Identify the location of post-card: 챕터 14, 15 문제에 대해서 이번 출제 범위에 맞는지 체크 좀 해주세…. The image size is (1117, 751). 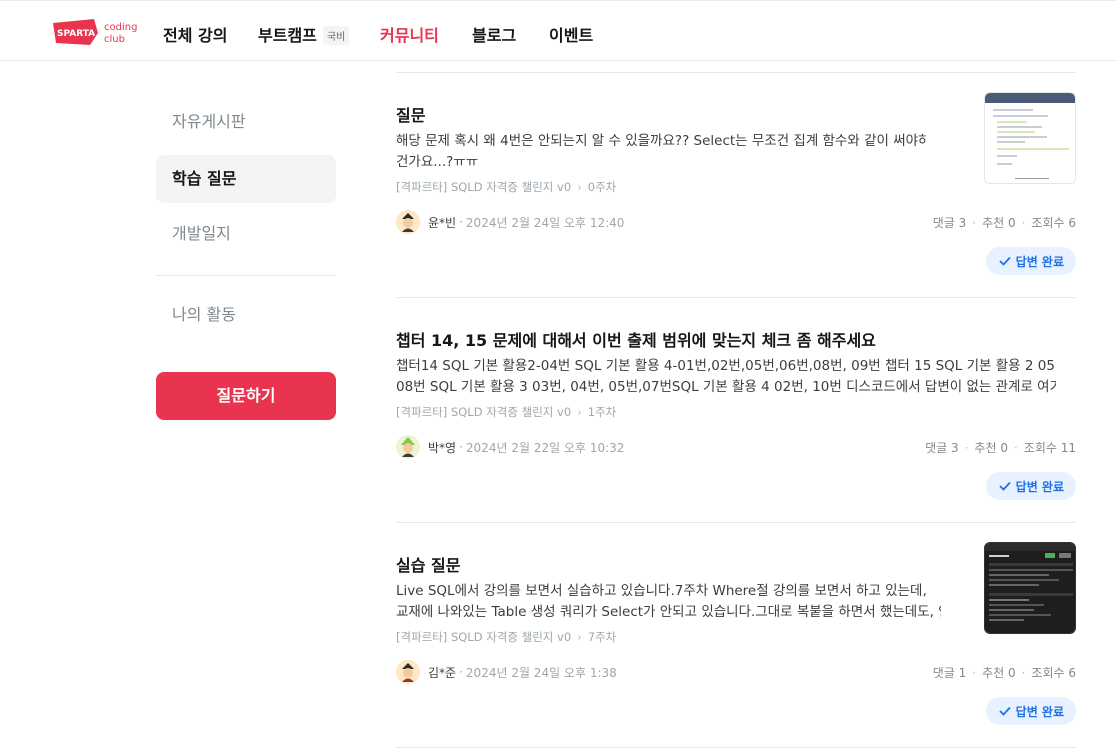
(736, 417).